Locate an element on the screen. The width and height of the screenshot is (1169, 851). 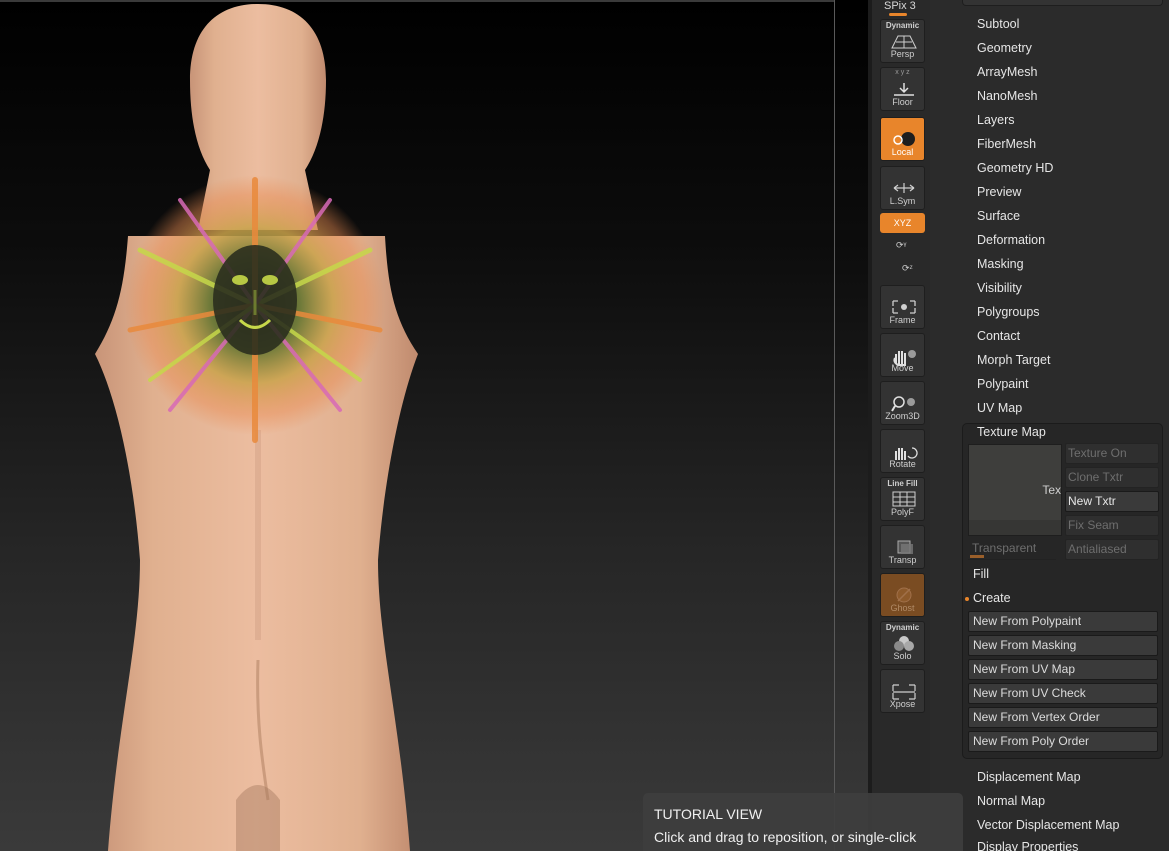
menu-arraymesh: ArrayMesh is located at coordinates (1007, 72).